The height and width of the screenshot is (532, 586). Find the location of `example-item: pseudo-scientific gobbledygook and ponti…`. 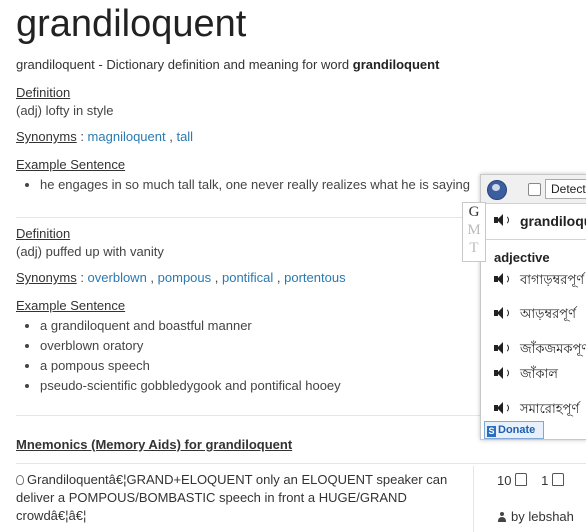

example-item: pseudo-scientific gobbledygook and ponti… is located at coordinates (190, 386).